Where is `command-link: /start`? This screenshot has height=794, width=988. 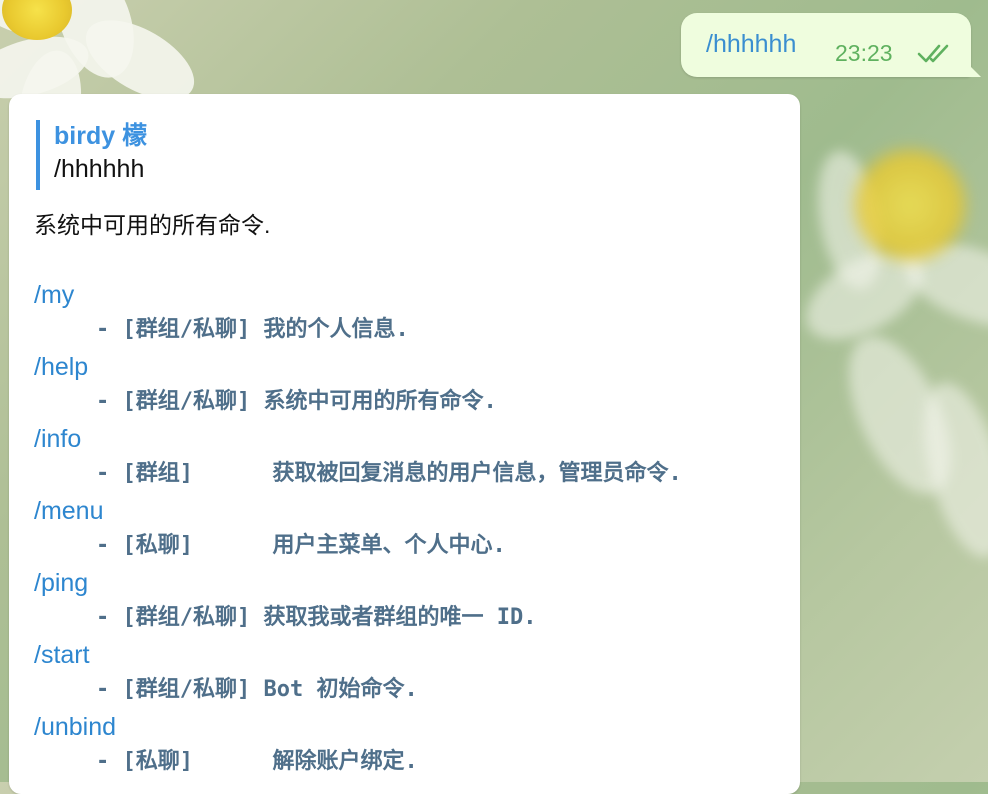 command-link: /start is located at coordinates (62, 655).